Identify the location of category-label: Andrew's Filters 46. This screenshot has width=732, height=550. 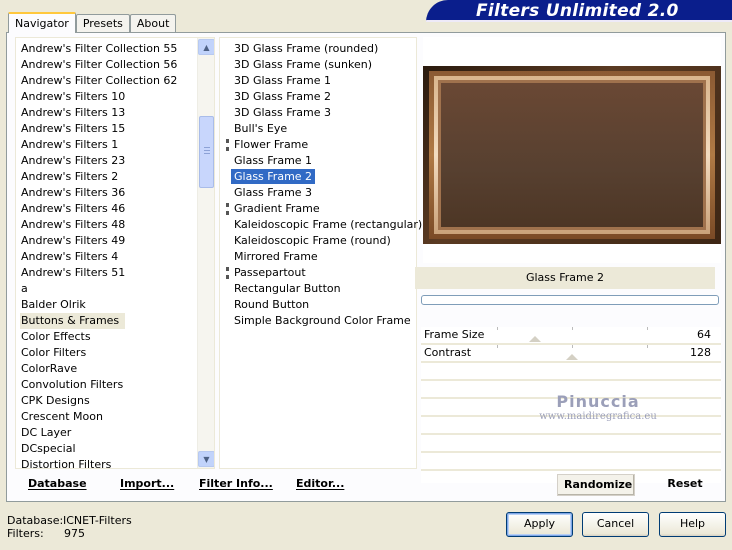
(73, 208).